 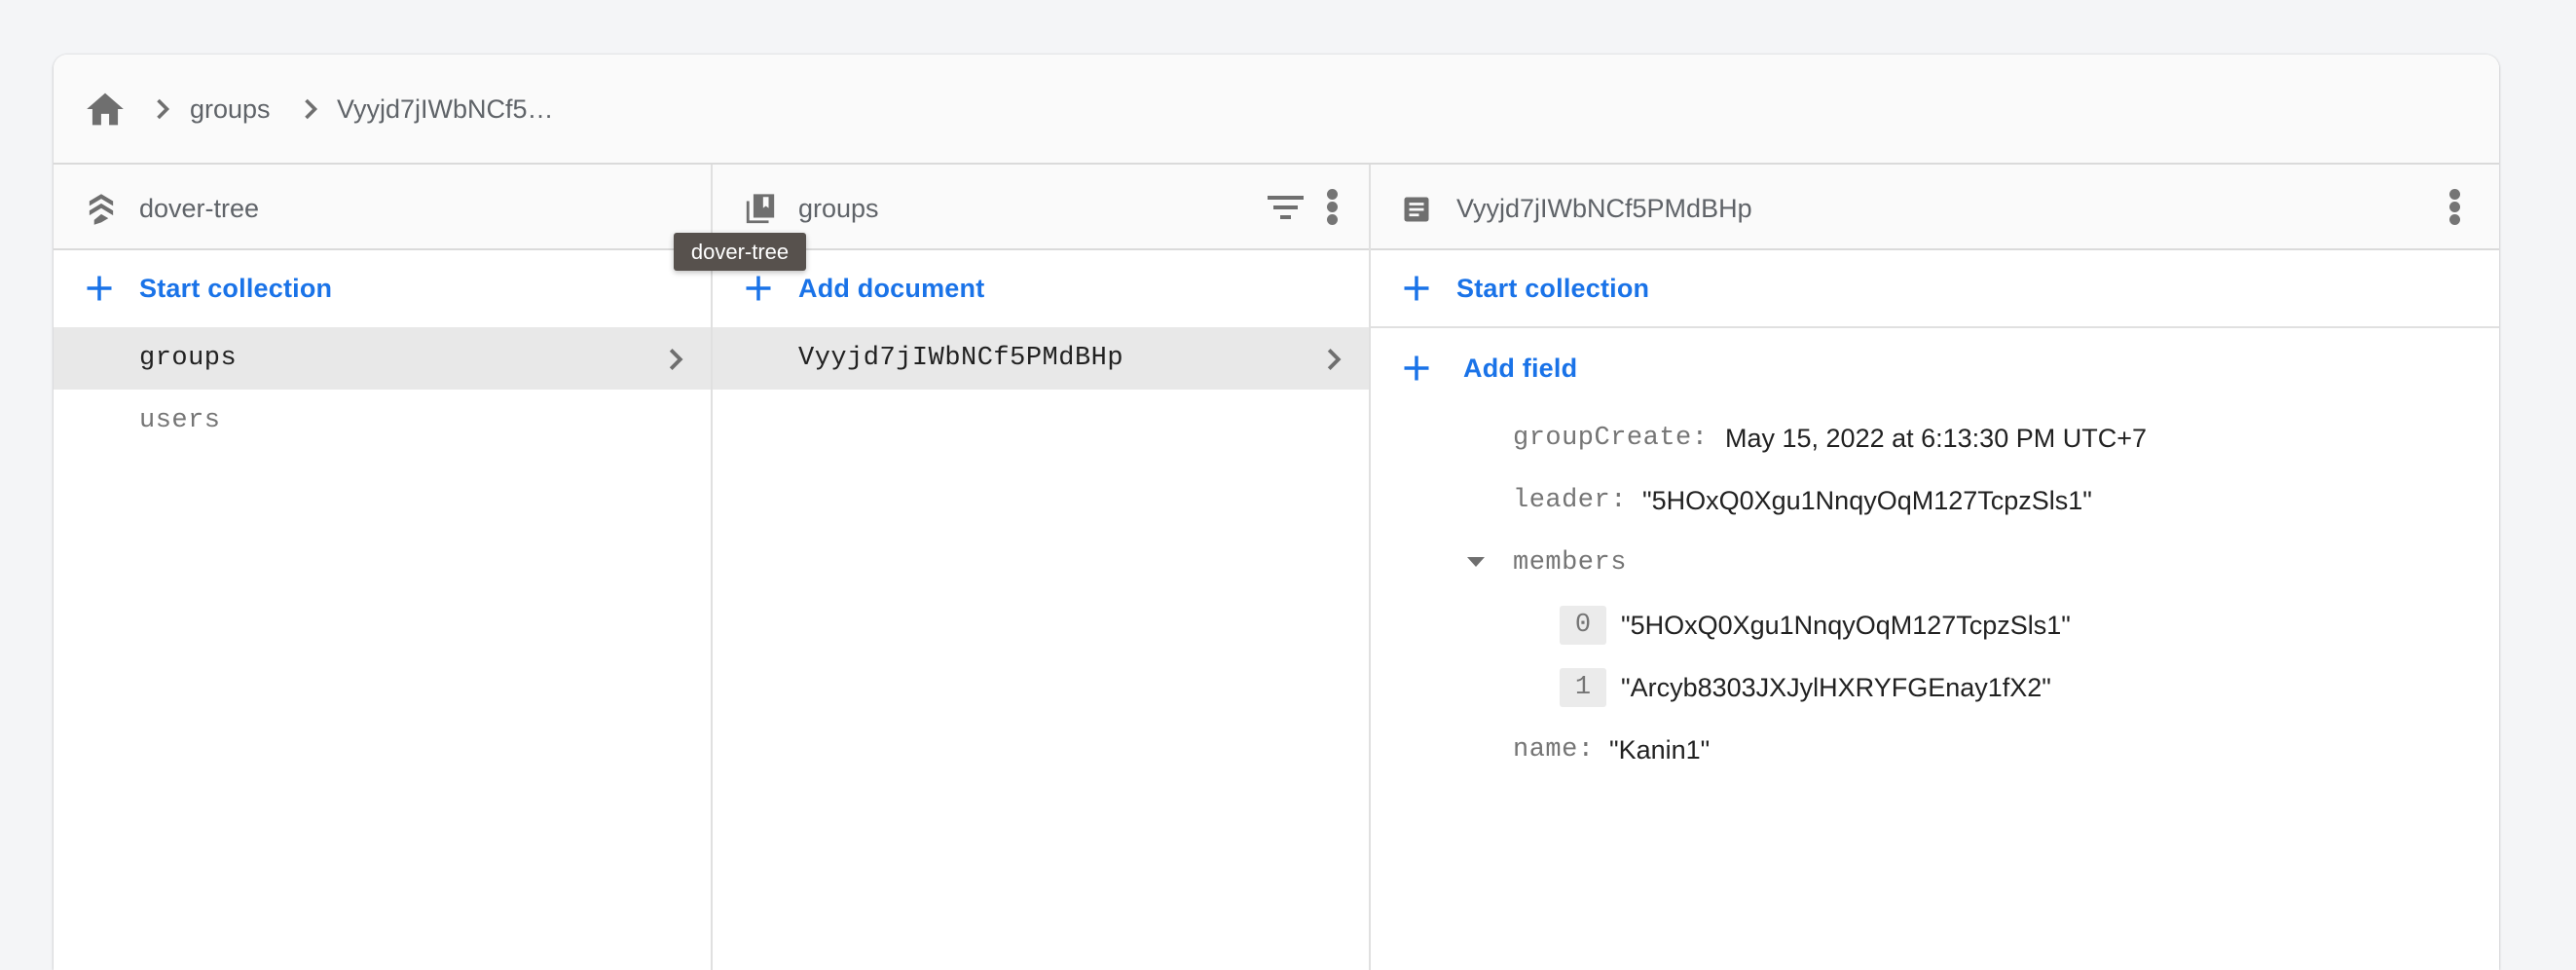 I want to click on collection-more-options-icon, so click(x=1332, y=207).